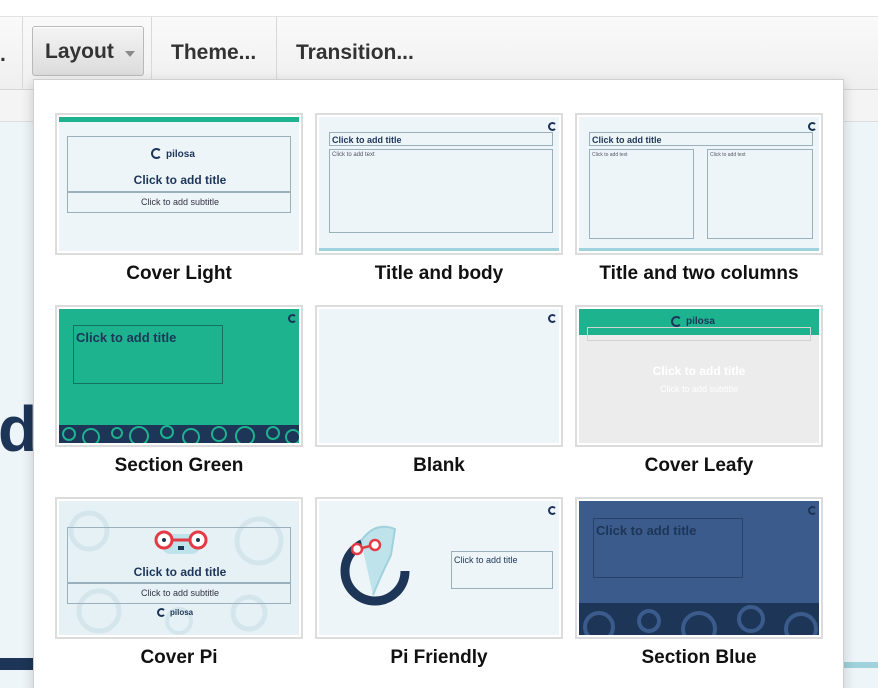 The height and width of the screenshot is (688, 878). I want to click on layout-name: Section Blue, so click(699, 657).